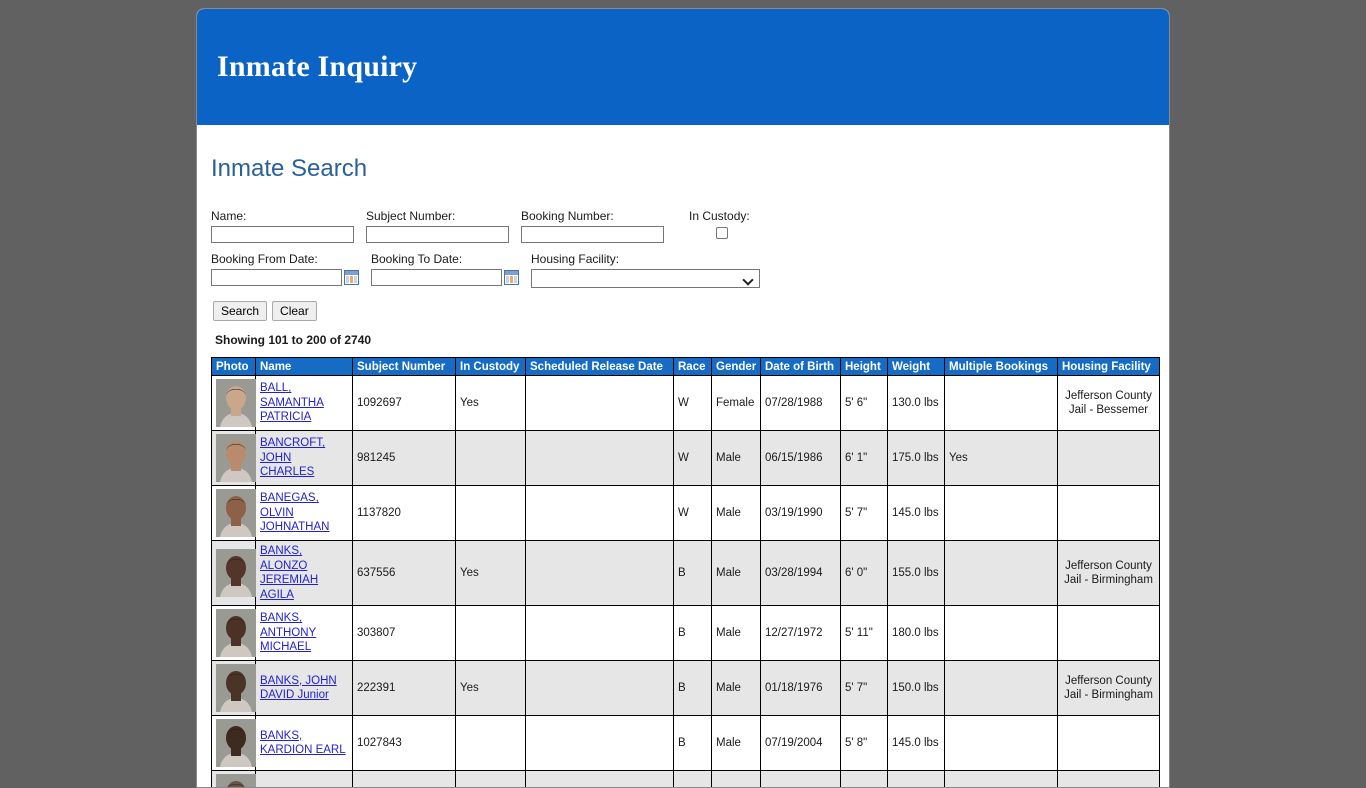  I want to click on height-cell: 6' 0", so click(864, 573).